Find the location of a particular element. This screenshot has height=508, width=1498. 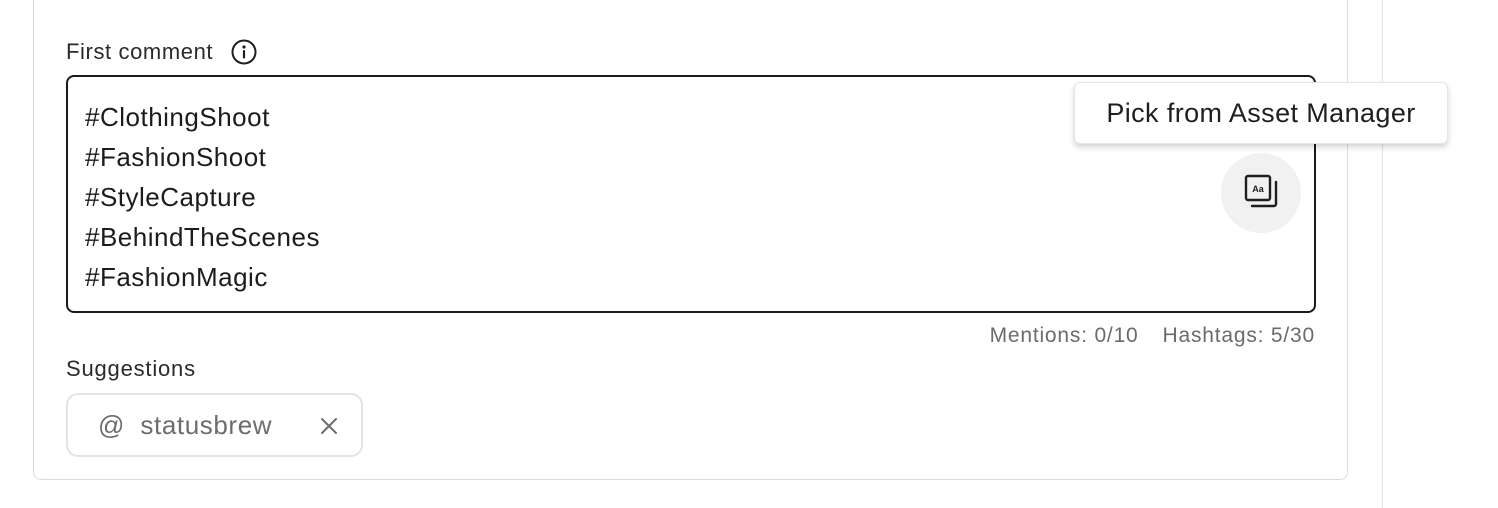

asset-manager-button: Aa is located at coordinates (1261, 193).